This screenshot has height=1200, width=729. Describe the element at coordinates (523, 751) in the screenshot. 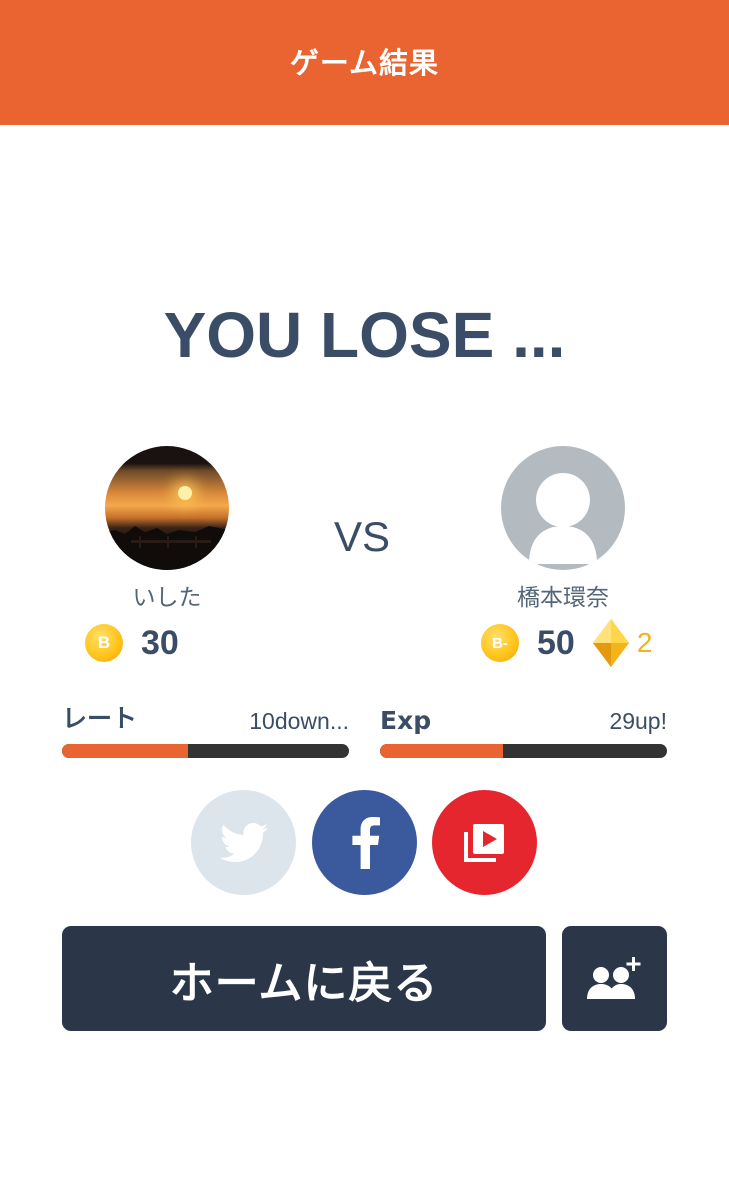

I see `exp-progress-bar` at that location.